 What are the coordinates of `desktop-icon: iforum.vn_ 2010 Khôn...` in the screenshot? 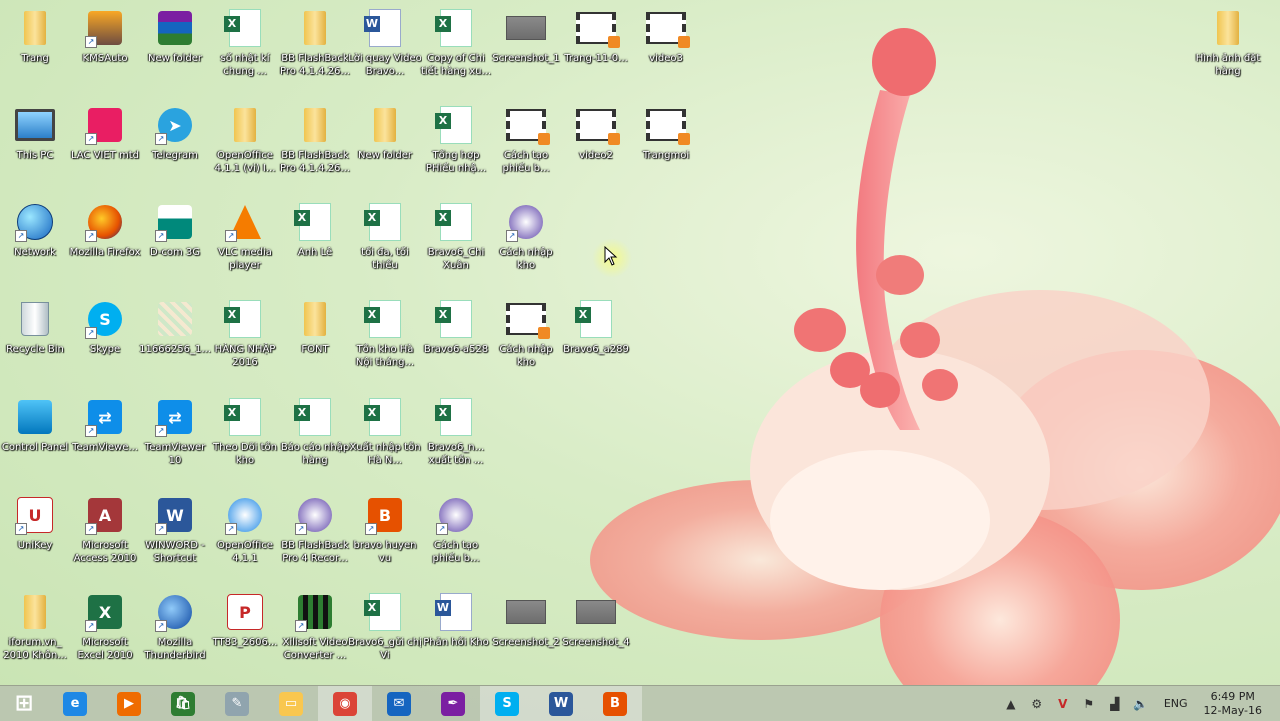 It's located at (35, 629).